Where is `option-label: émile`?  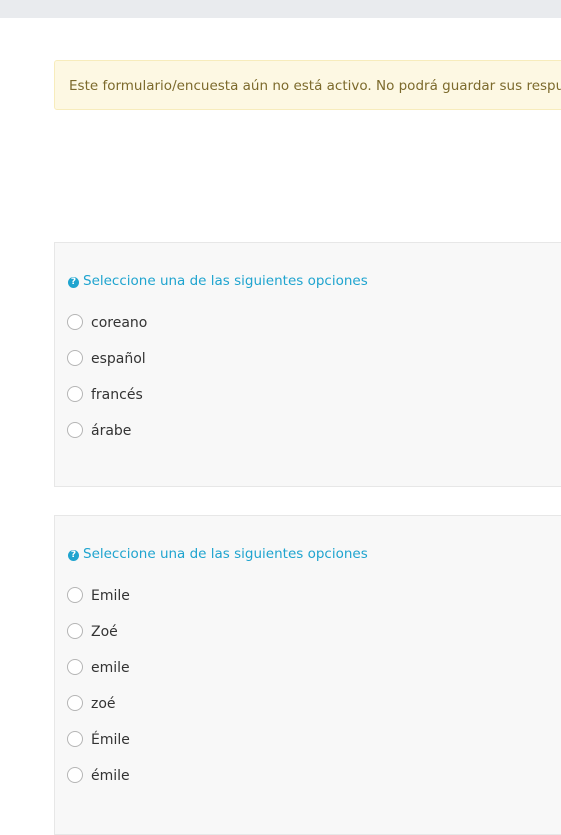 option-label: émile is located at coordinates (110, 776).